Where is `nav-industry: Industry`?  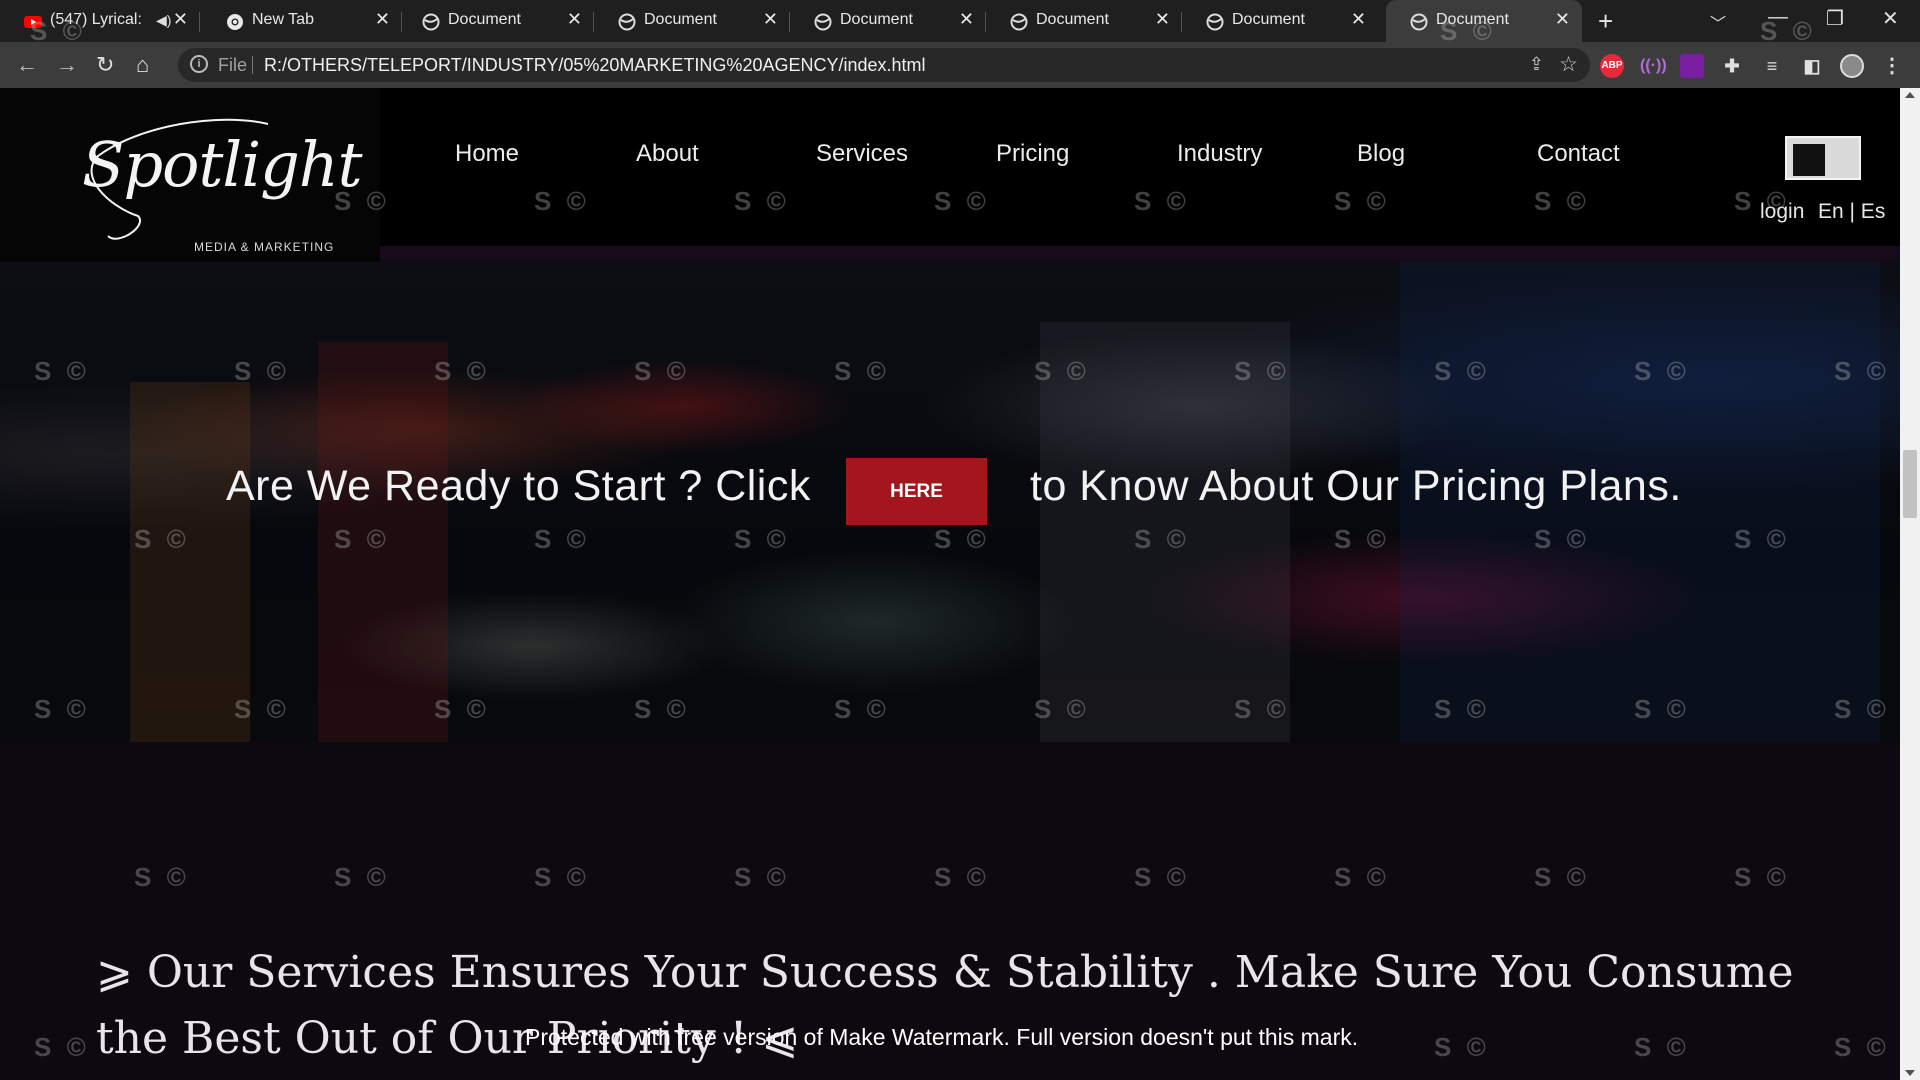
nav-industry: Industry is located at coordinates (1219, 154).